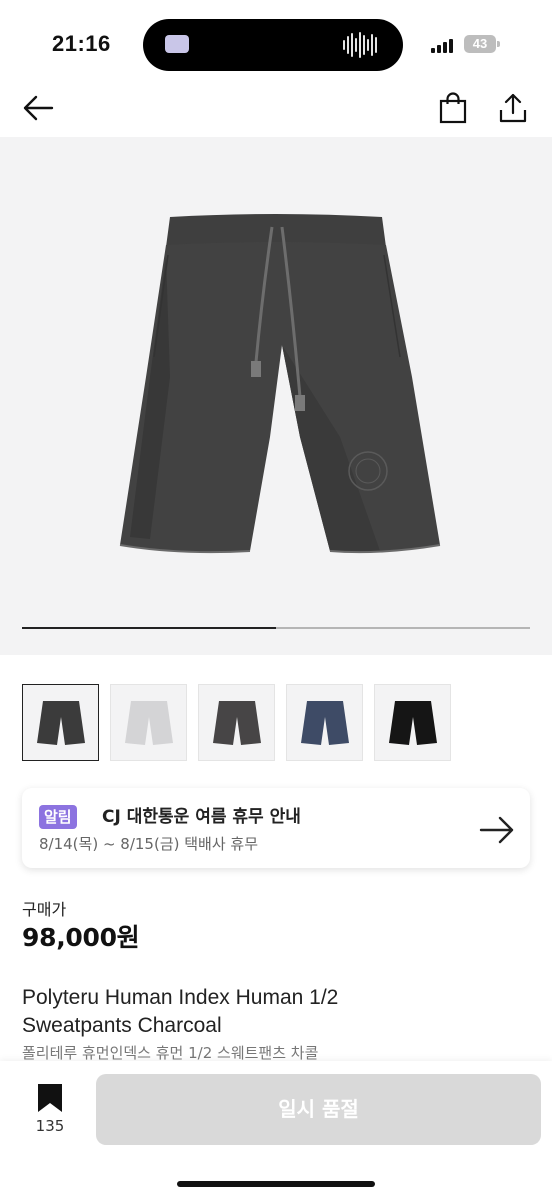 The height and width of the screenshot is (1200, 552). I want to click on notice-badge: 알림, so click(58, 817).